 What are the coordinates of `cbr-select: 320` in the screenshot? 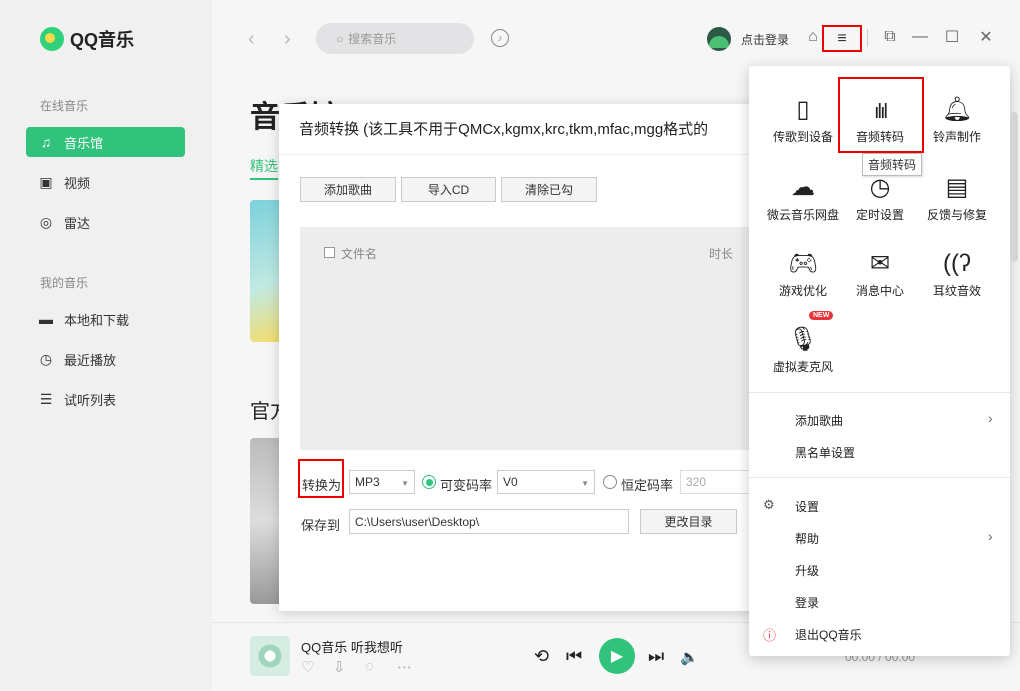 It's located at (715, 482).